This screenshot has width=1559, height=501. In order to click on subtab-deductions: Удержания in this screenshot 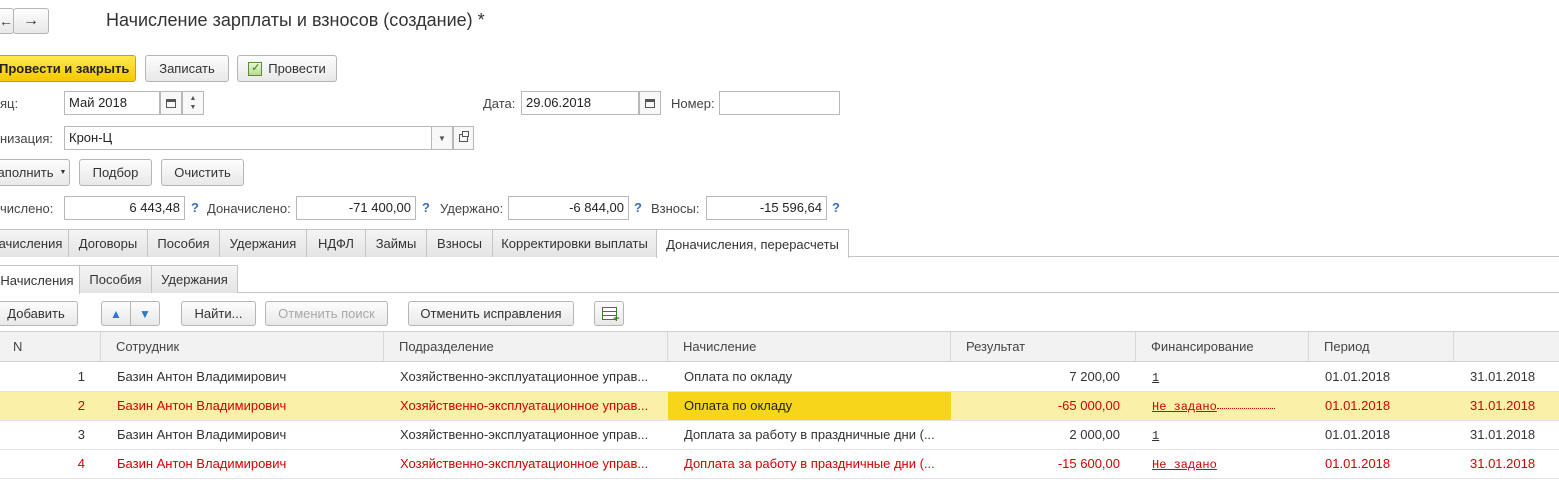, I will do `click(194, 279)`.